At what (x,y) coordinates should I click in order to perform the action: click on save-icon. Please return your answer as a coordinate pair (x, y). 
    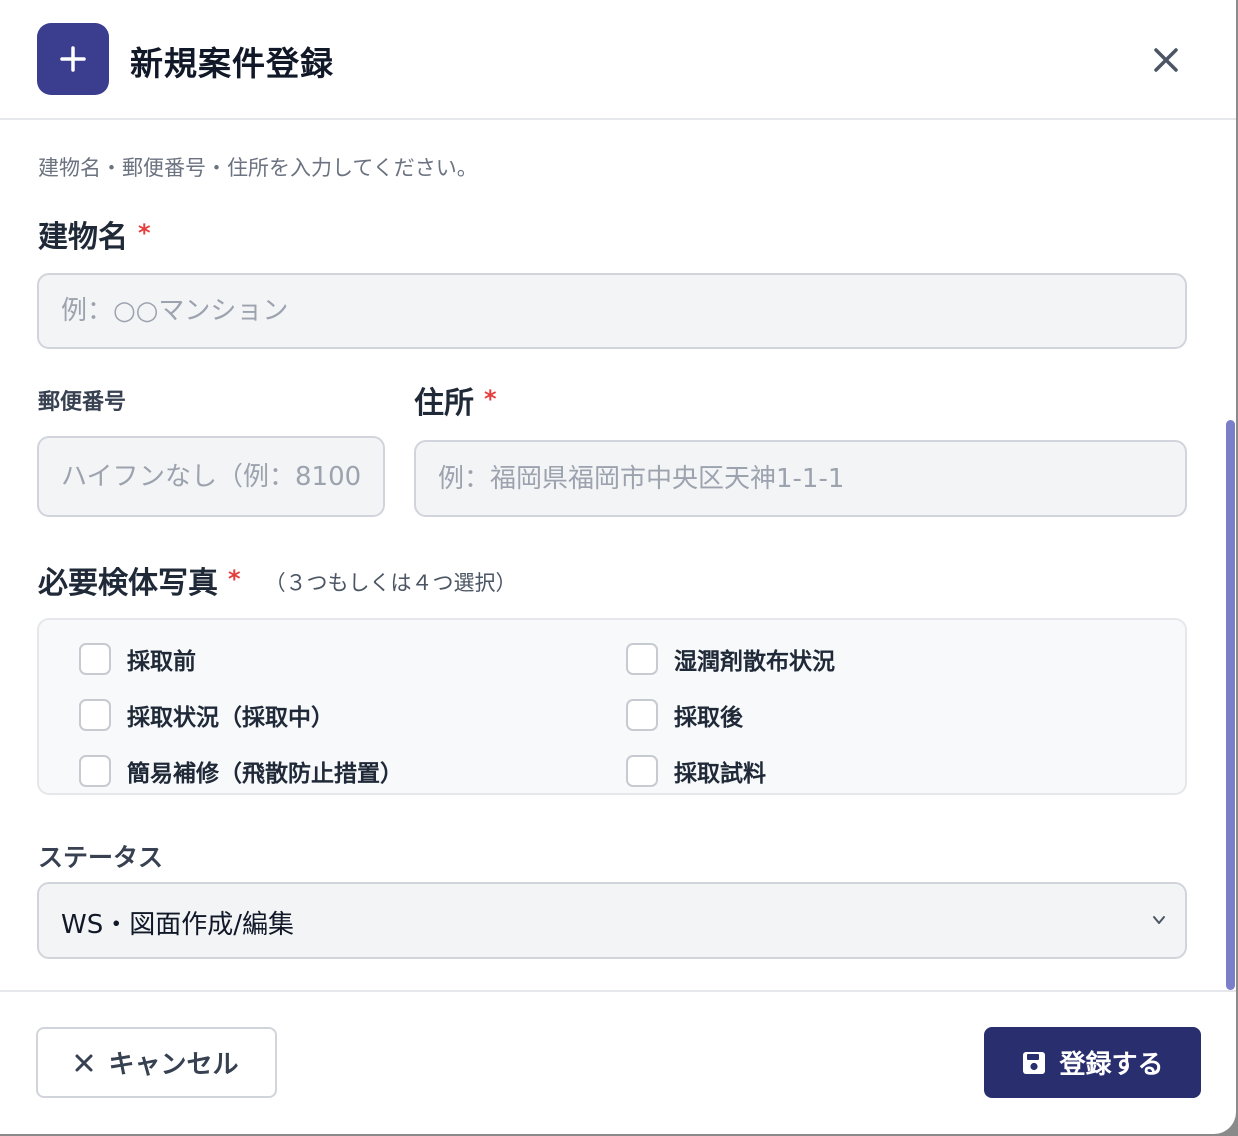
    Looking at the image, I should click on (1034, 1063).